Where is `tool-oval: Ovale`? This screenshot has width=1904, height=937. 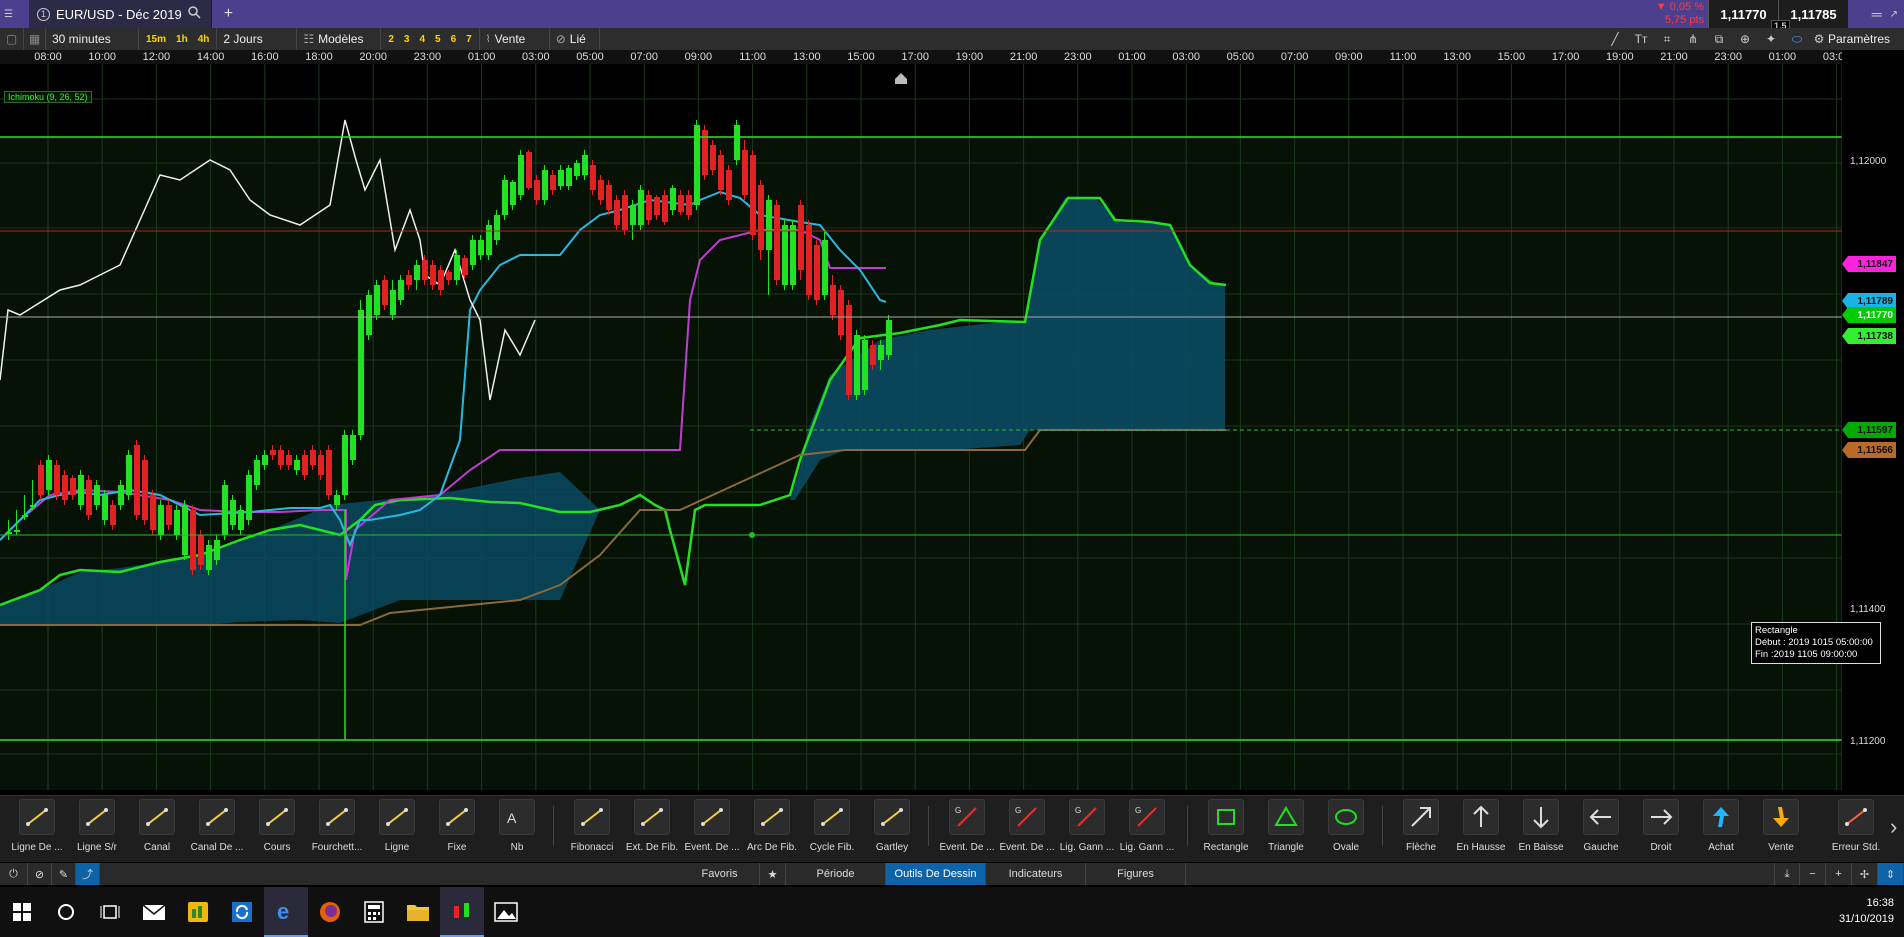 tool-oval: Ovale is located at coordinates (1346, 826).